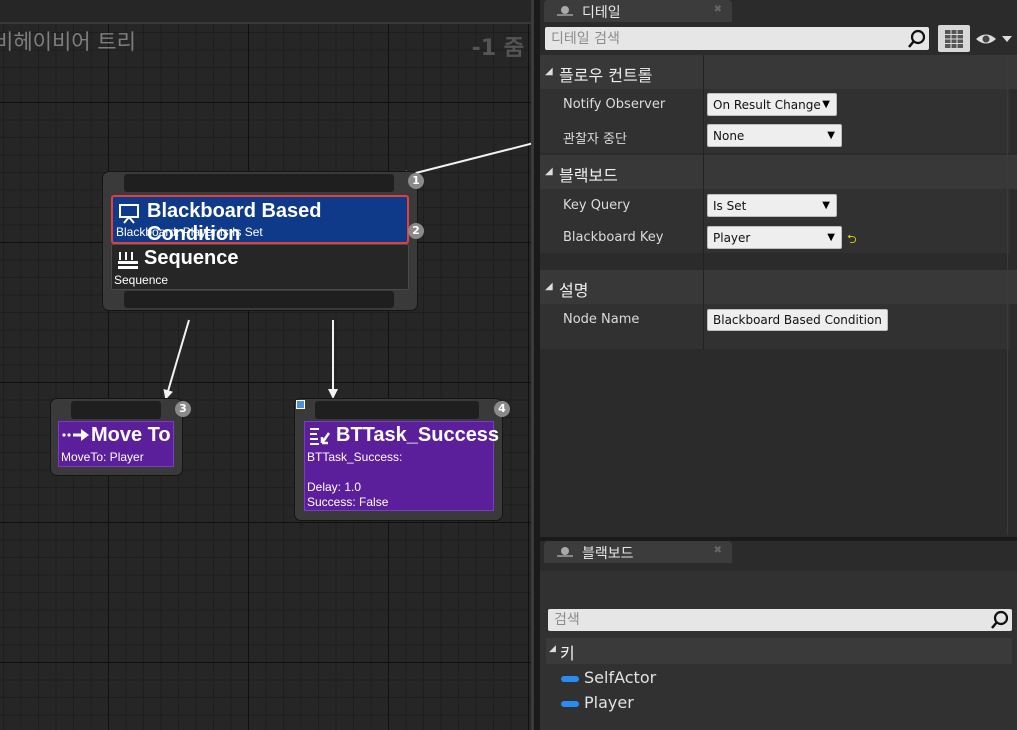  Describe the element at coordinates (608, 554) in the screenshot. I see `blackboard-tab-label: 블랙보드` at that location.